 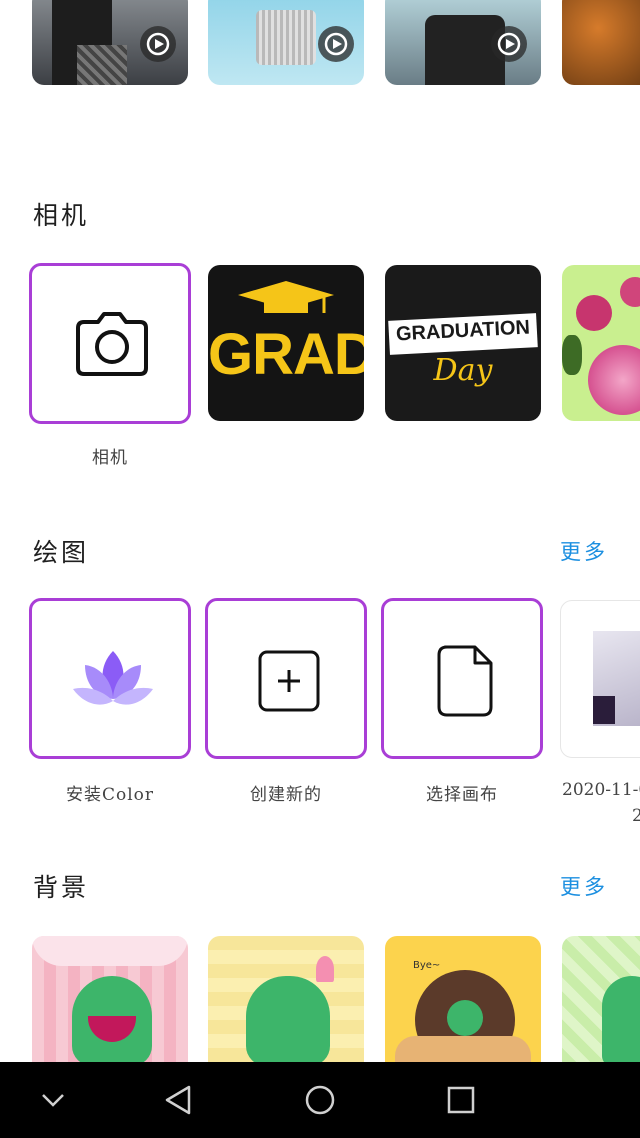 What do you see at coordinates (463, 343) in the screenshot?
I see `graduation-day-template: GRADUATION Day` at bounding box center [463, 343].